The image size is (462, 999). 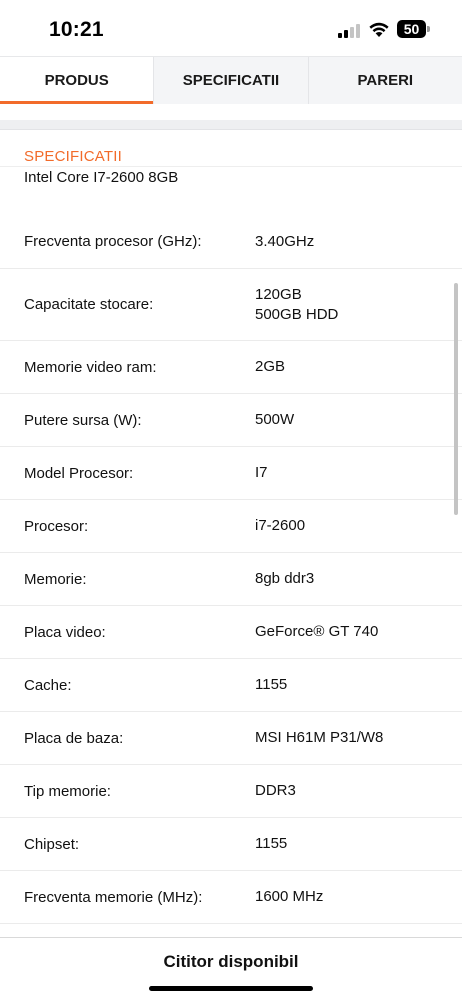 What do you see at coordinates (261, 472) in the screenshot?
I see `spec-value: I7` at bounding box center [261, 472].